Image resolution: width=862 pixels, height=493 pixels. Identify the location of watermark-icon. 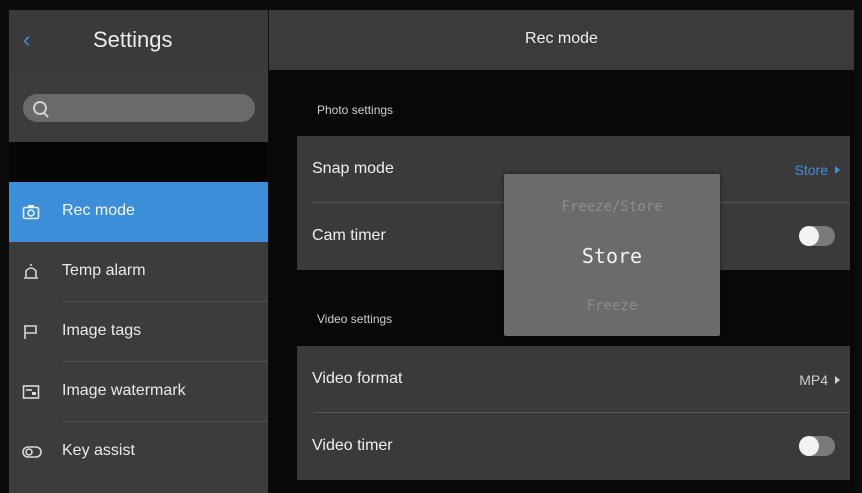
(31, 392).